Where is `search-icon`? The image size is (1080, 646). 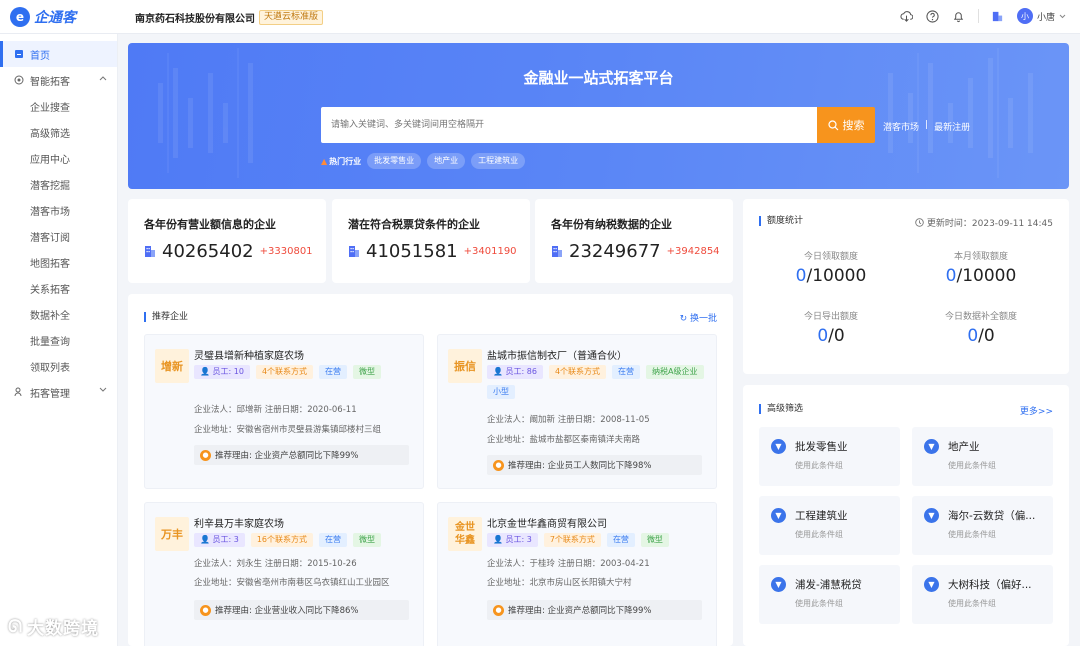 search-icon is located at coordinates (832, 124).